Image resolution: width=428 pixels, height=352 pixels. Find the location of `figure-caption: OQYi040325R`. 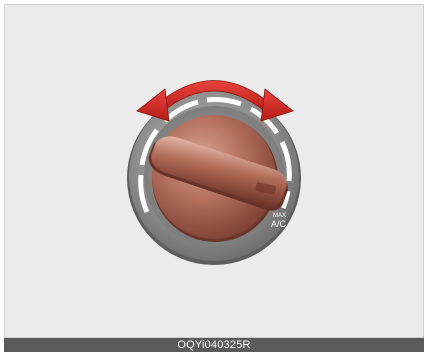

figure-caption: OQYi040325R is located at coordinates (214, 345).